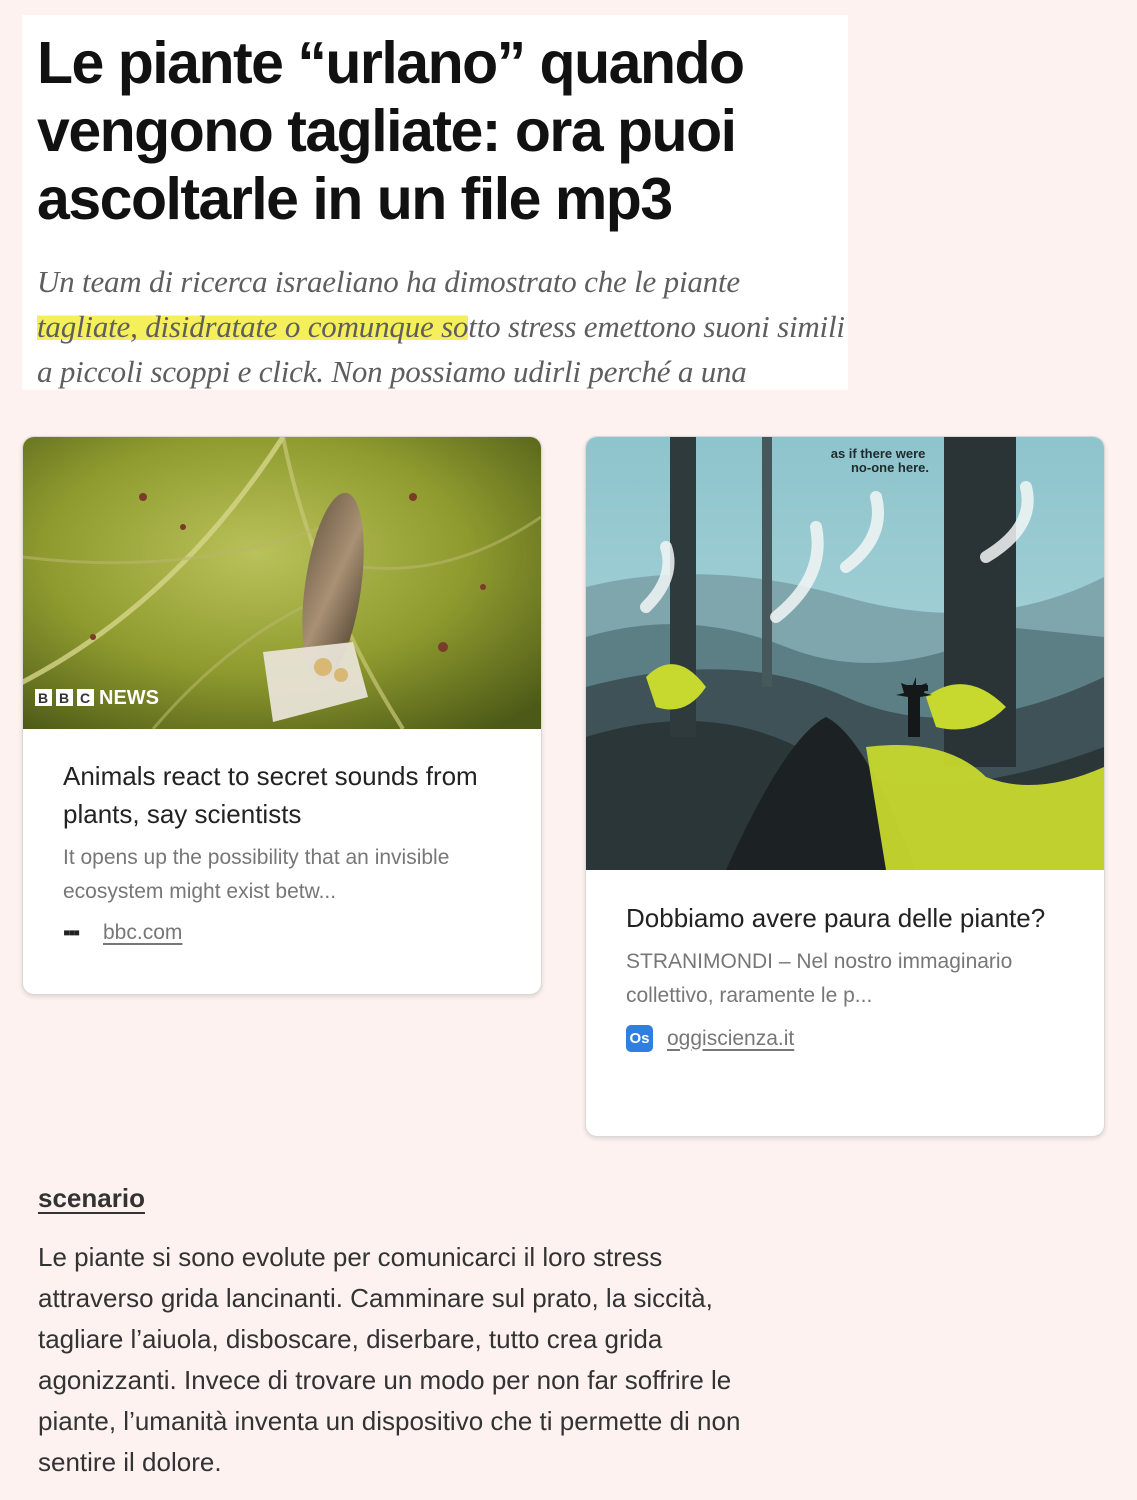 The image size is (1137, 1500). What do you see at coordinates (85, 698) in the screenshot?
I see `svg-text: C` at bounding box center [85, 698].